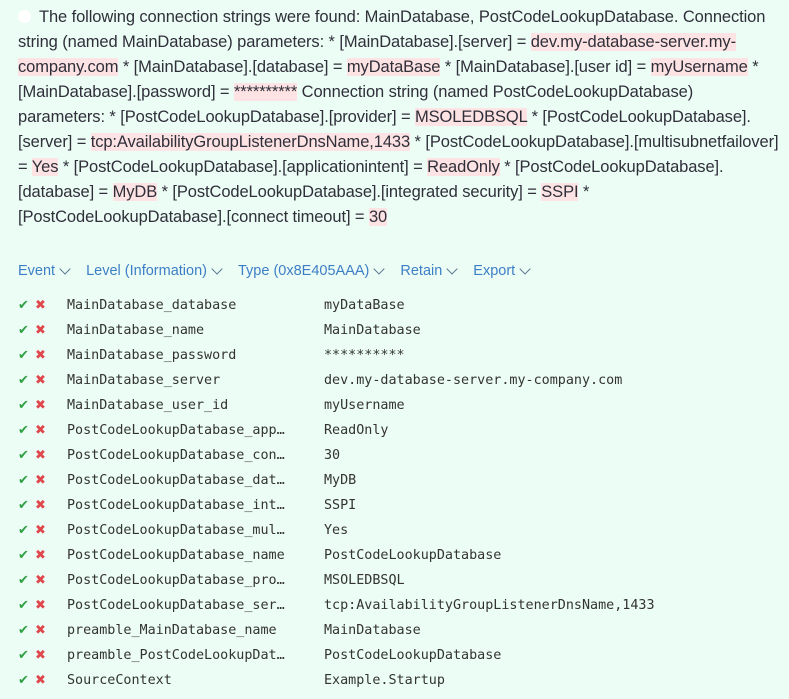 The width and height of the screenshot is (789, 699). Describe the element at coordinates (398, 505) in the screenshot. I see `property-row: ✔ ✖ PostCodeLookupDatabase_int… SSPI` at that location.